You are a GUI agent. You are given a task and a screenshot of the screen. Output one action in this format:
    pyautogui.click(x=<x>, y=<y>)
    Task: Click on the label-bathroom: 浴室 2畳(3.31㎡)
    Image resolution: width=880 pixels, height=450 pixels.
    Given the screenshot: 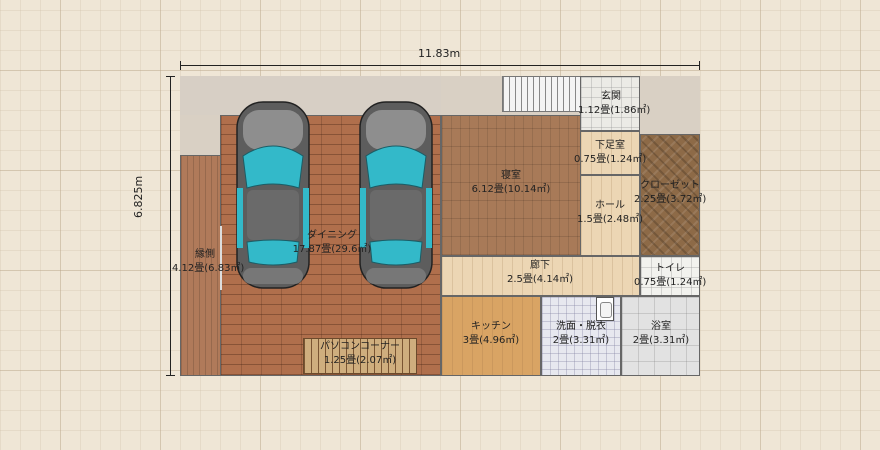 What is the action you would take?
    pyautogui.click(x=661, y=334)
    